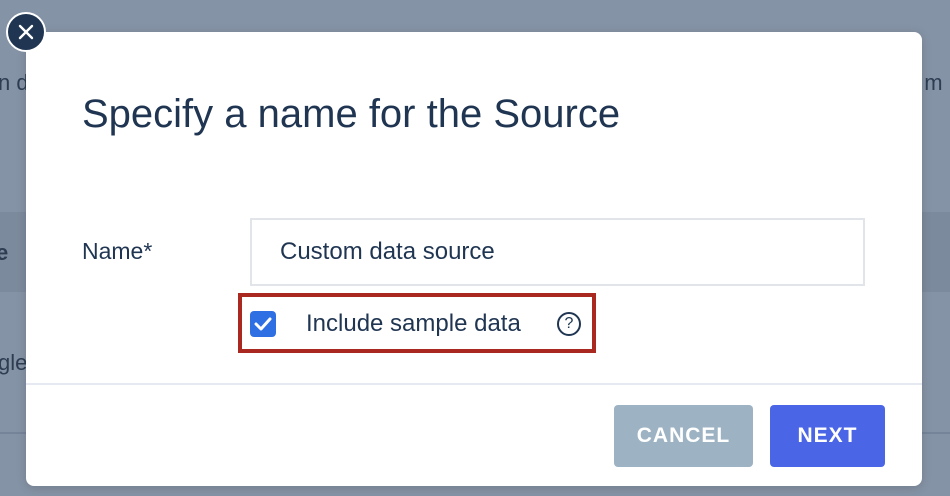 The image size is (950, 496). I want to click on include-sample-data-checkbox, so click(263, 324).